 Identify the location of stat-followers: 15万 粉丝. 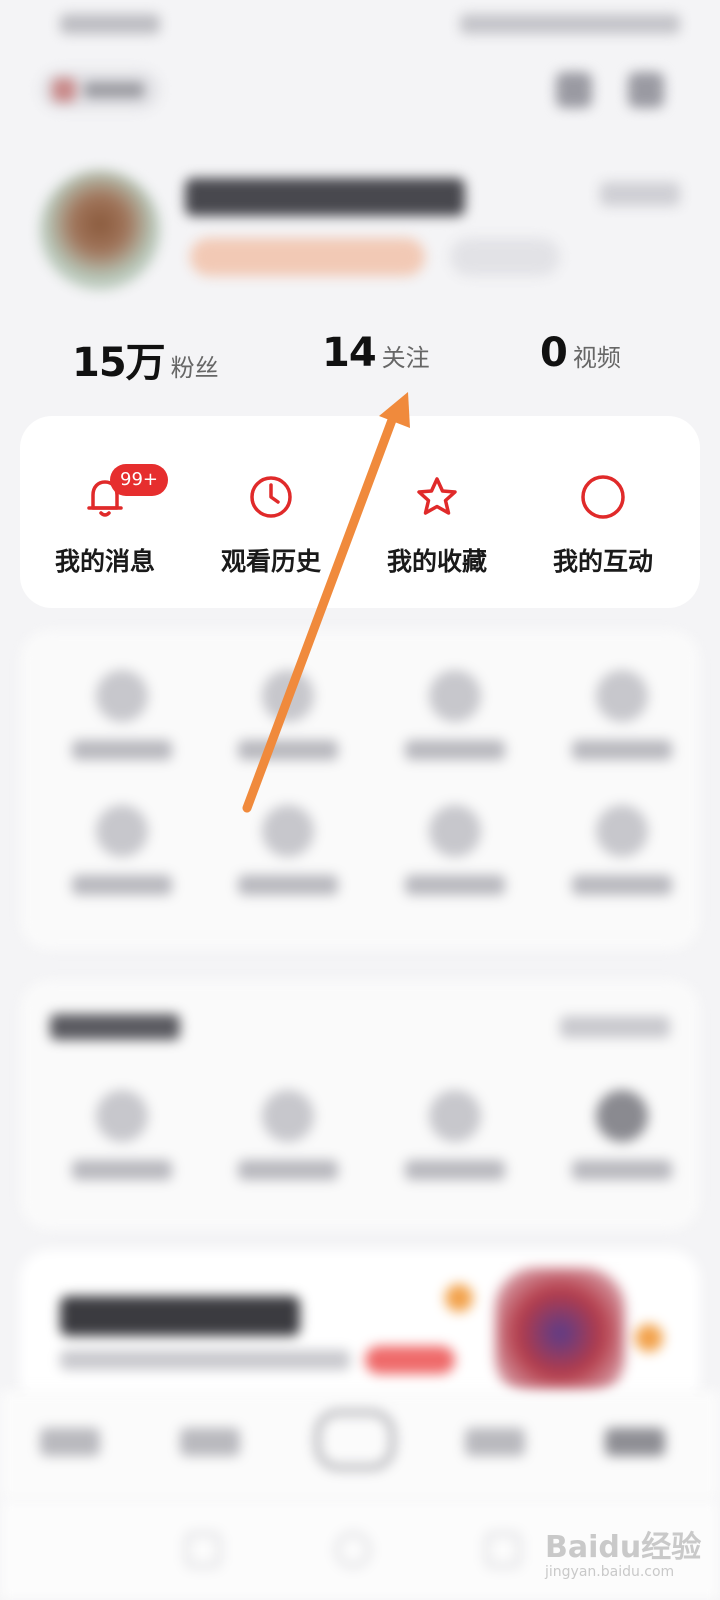
(145, 360).